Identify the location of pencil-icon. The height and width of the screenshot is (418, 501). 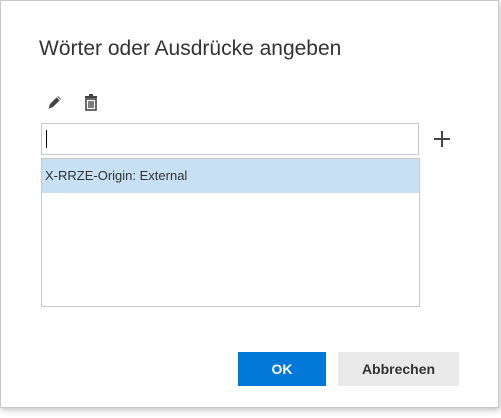
(55, 102).